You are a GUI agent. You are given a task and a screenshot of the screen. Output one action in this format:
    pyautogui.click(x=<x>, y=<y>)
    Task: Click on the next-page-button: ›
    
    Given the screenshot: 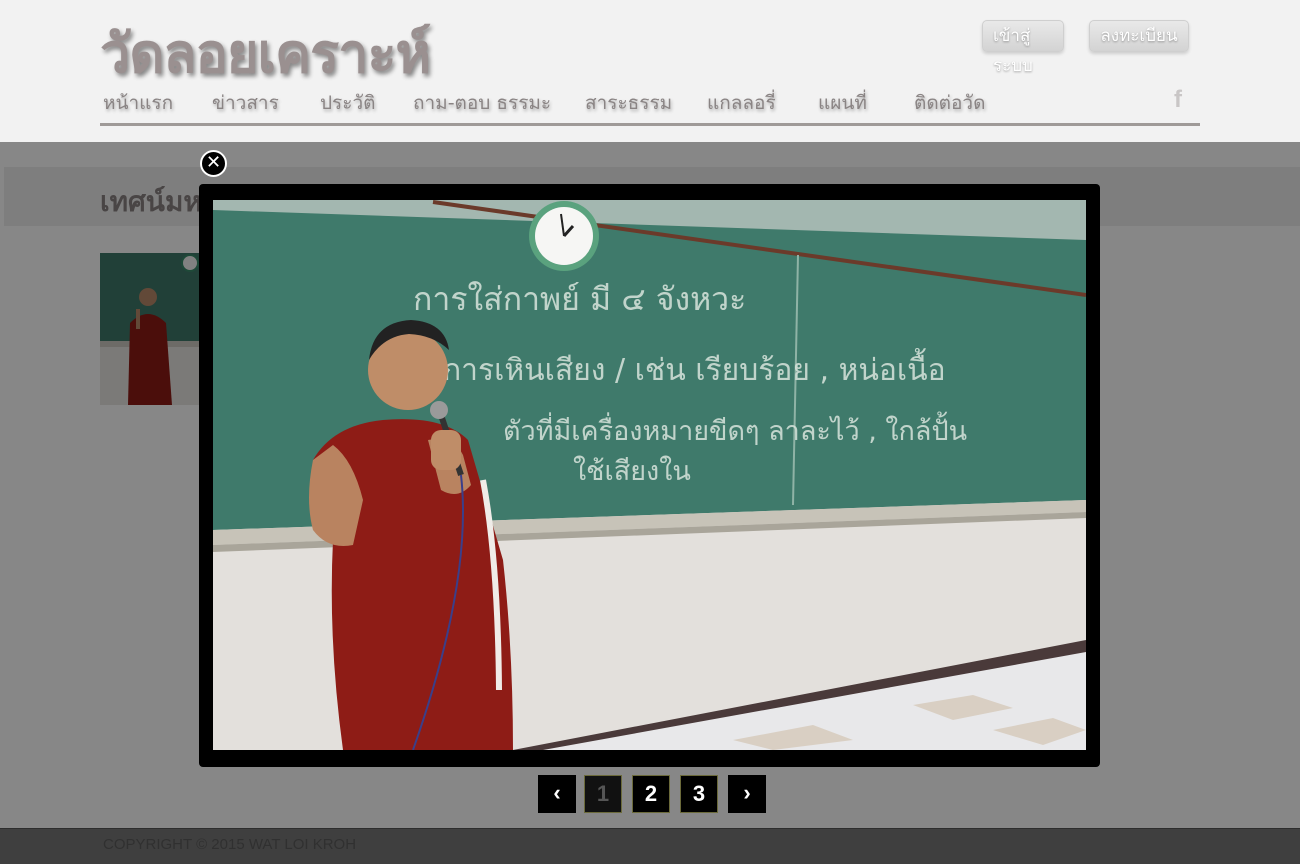 What is the action you would take?
    pyautogui.click(x=747, y=794)
    